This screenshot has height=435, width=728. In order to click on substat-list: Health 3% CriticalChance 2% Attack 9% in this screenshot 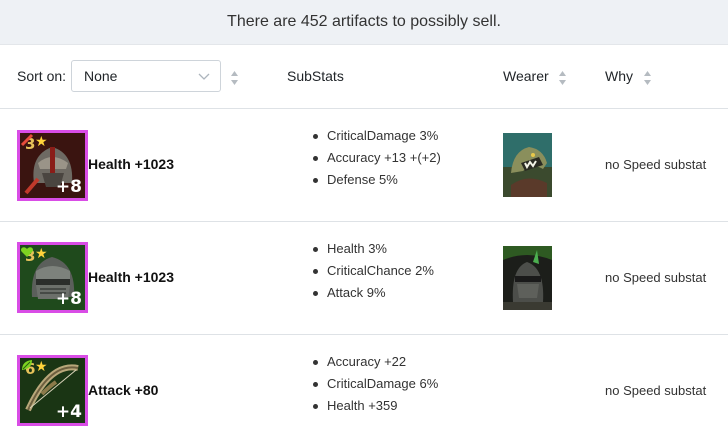, I will do `click(372, 274)`.